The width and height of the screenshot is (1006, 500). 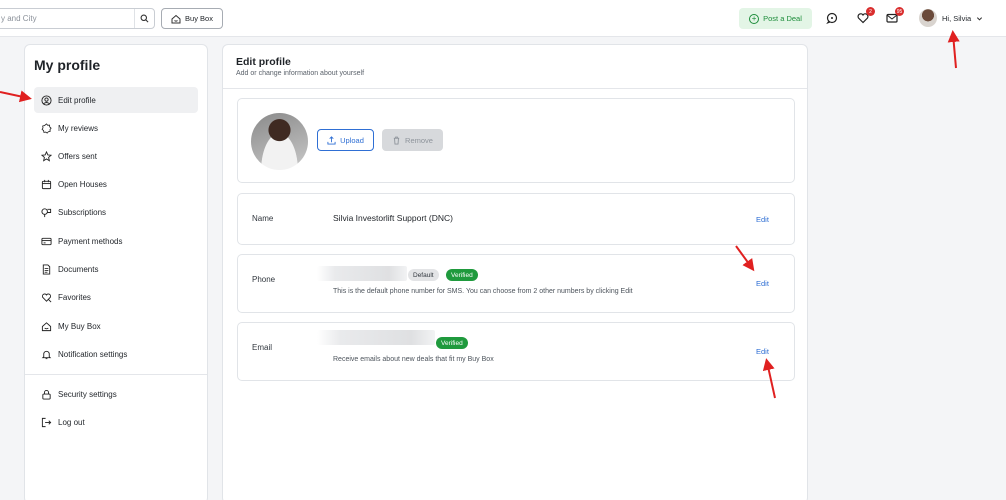 I want to click on arrow-to-user-menu, so click(x=953, y=49).